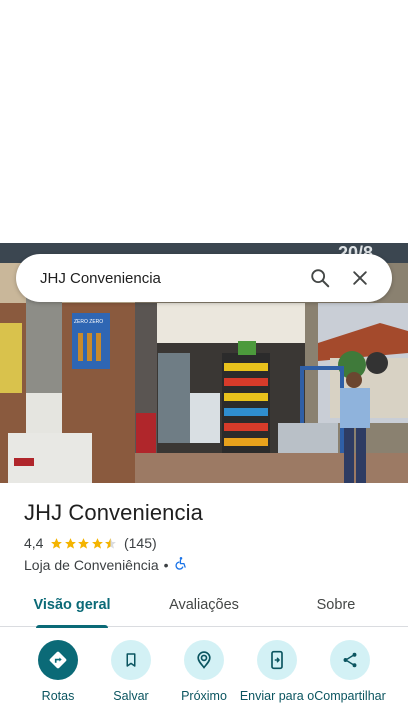  I want to click on save-button: Salvar, so click(131, 671).